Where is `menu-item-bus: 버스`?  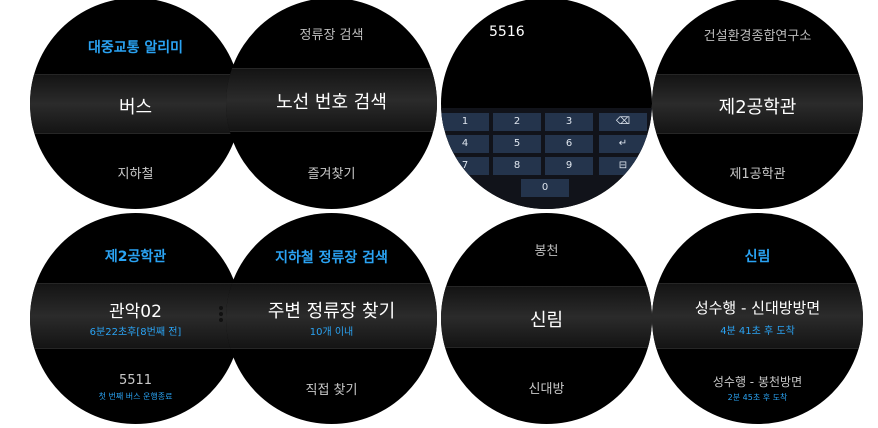 menu-item-bus: 버스 is located at coordinates (135, 106).